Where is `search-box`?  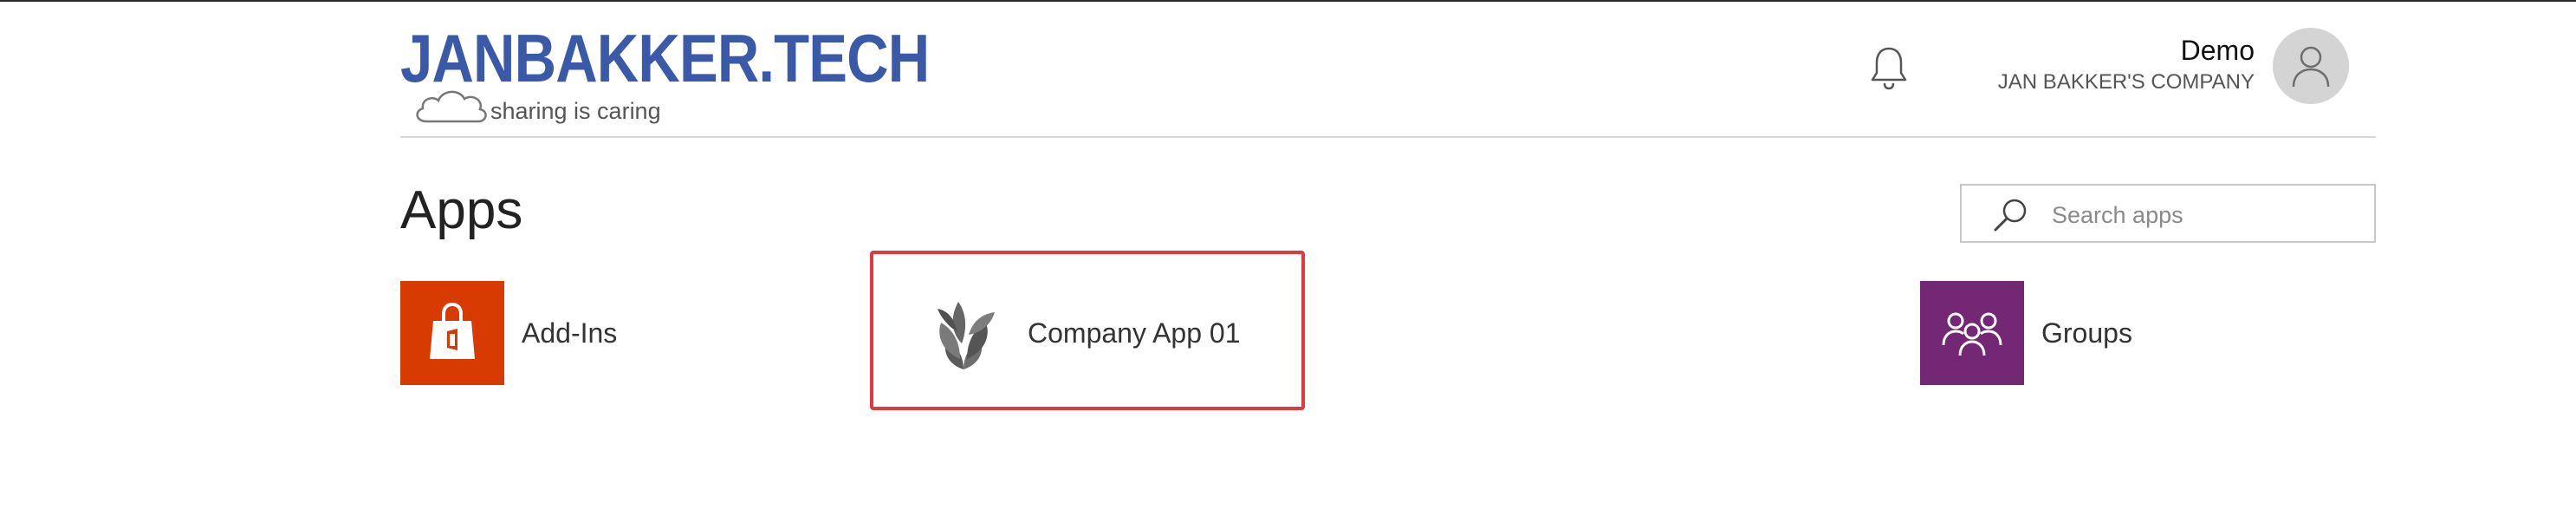
search-box is located at coordinates (2168, 214).